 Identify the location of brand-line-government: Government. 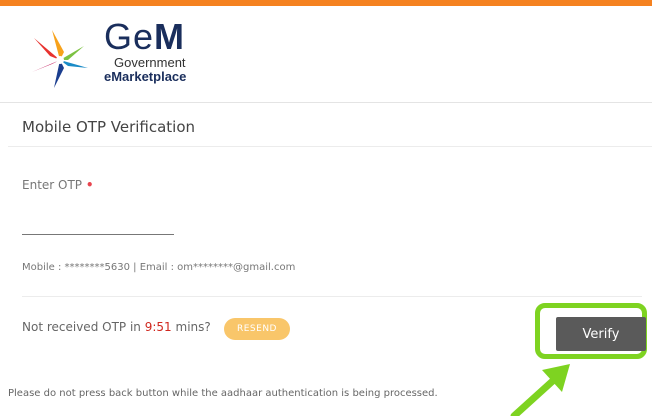
(150, 62).